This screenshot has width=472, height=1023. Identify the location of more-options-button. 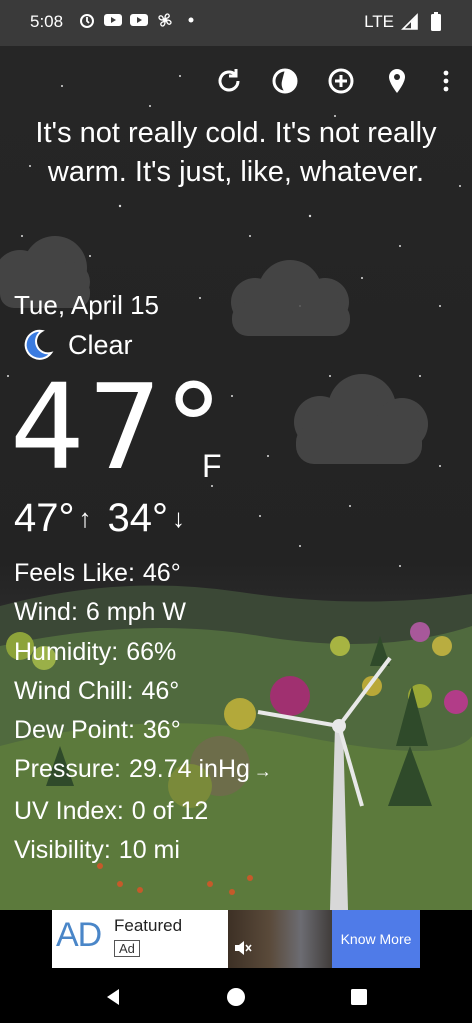
(446, 81).